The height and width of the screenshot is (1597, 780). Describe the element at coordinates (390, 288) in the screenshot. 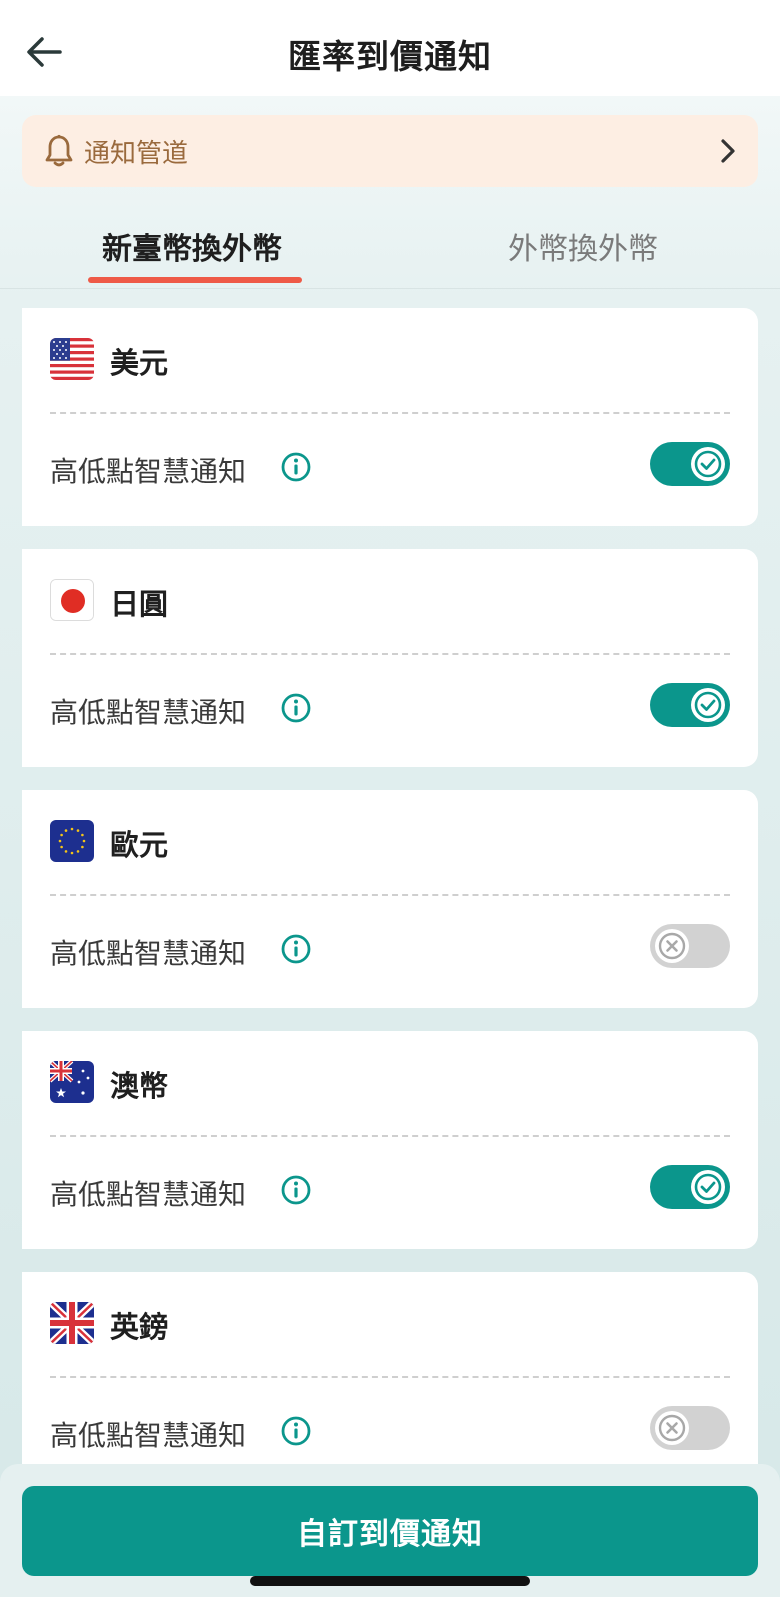

I see `divider` at that location.